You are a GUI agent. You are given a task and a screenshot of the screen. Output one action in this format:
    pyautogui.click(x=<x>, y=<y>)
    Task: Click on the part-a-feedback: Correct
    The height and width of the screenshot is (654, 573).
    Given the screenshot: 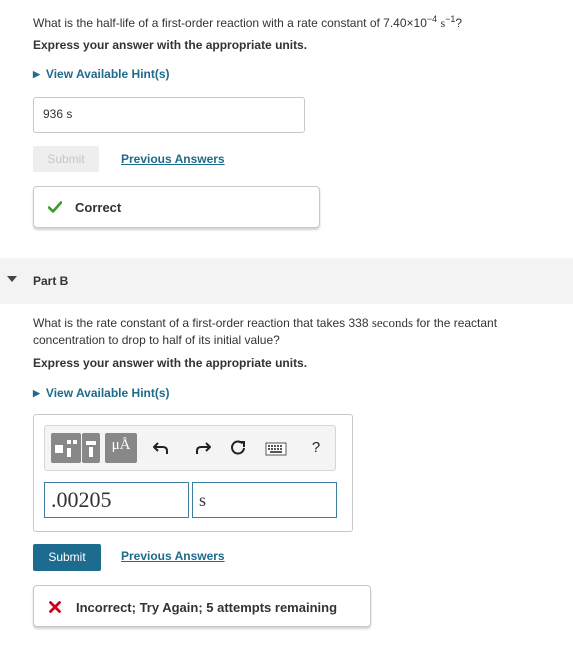 What is the action you would take?
    pyautogui.click(x=176, y=207)
    